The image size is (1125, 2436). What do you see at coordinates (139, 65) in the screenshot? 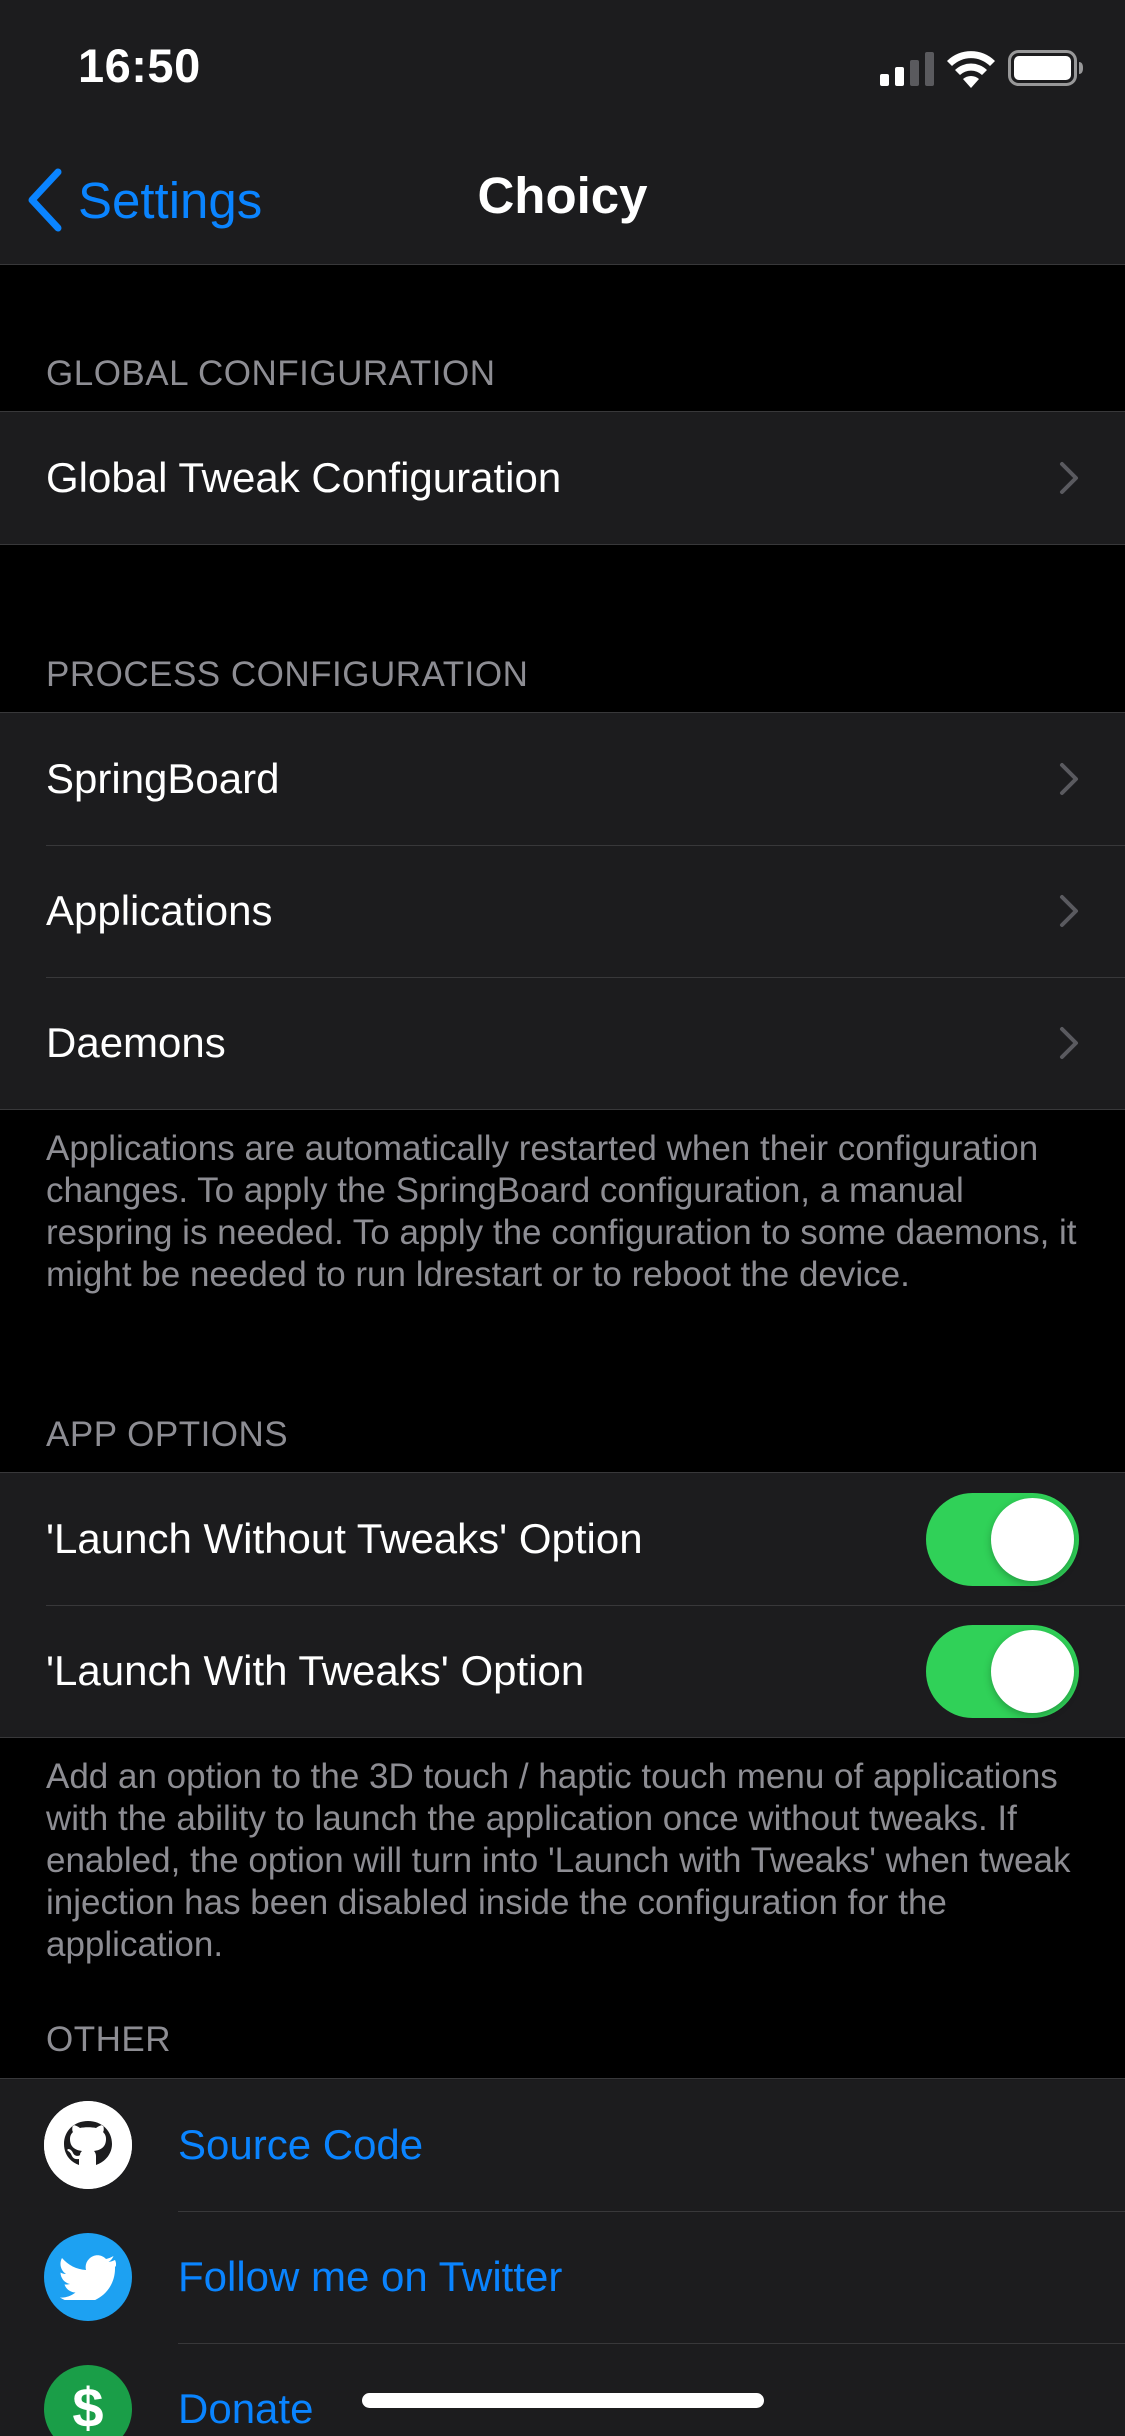
I see `status-time: 16:50` at bounding box center [139, 65].